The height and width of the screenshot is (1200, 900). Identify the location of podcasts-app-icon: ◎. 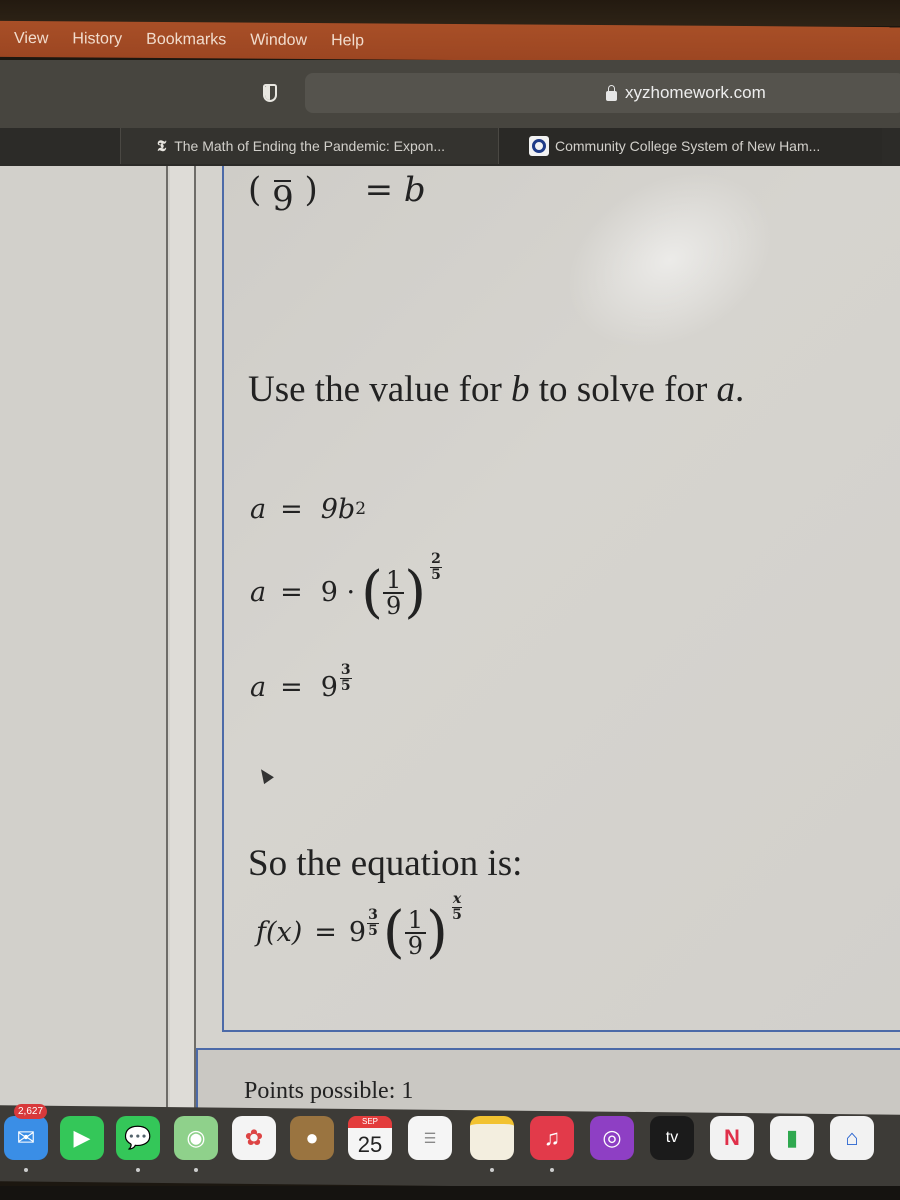
(612, 1138).